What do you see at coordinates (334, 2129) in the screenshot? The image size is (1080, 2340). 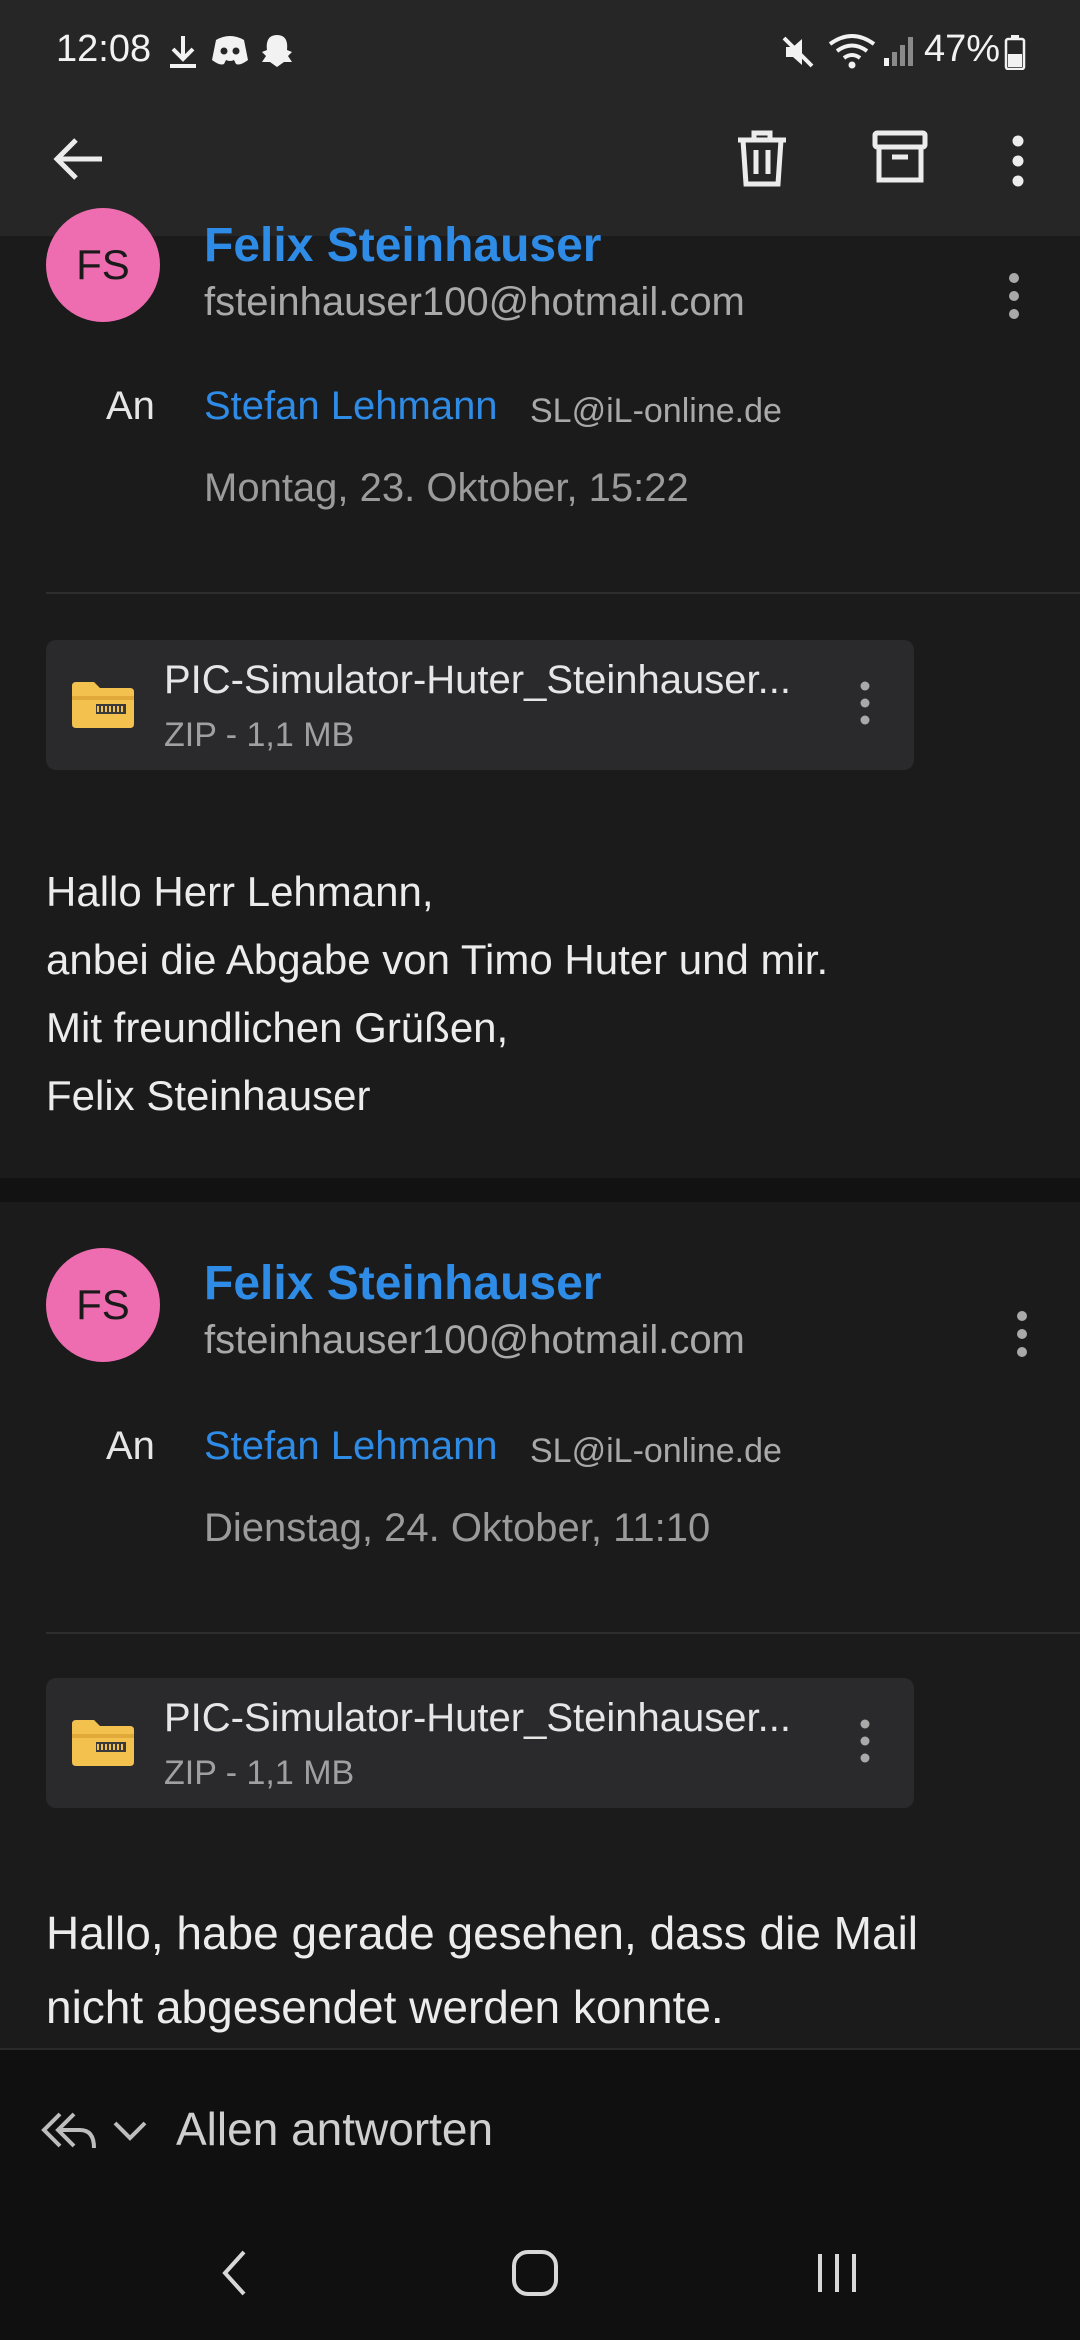 I see `reply-all-button: Allen antworten` at bounding box center [334, 2129].